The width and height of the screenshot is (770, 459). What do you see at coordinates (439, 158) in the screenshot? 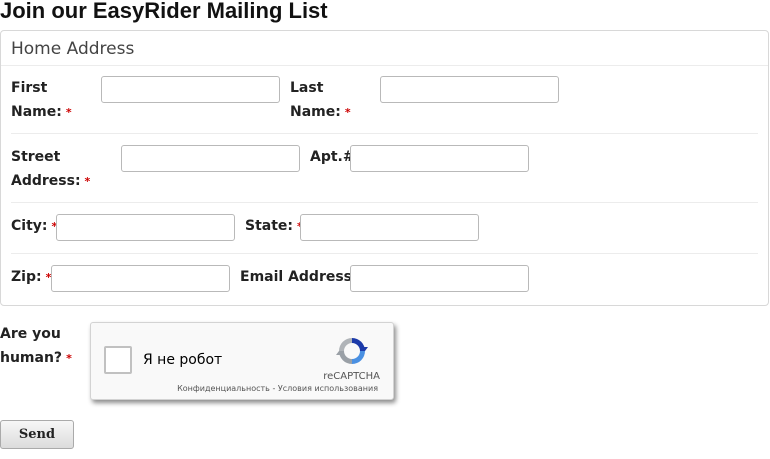
I see `apt-input` at bounding box center [439, 158].